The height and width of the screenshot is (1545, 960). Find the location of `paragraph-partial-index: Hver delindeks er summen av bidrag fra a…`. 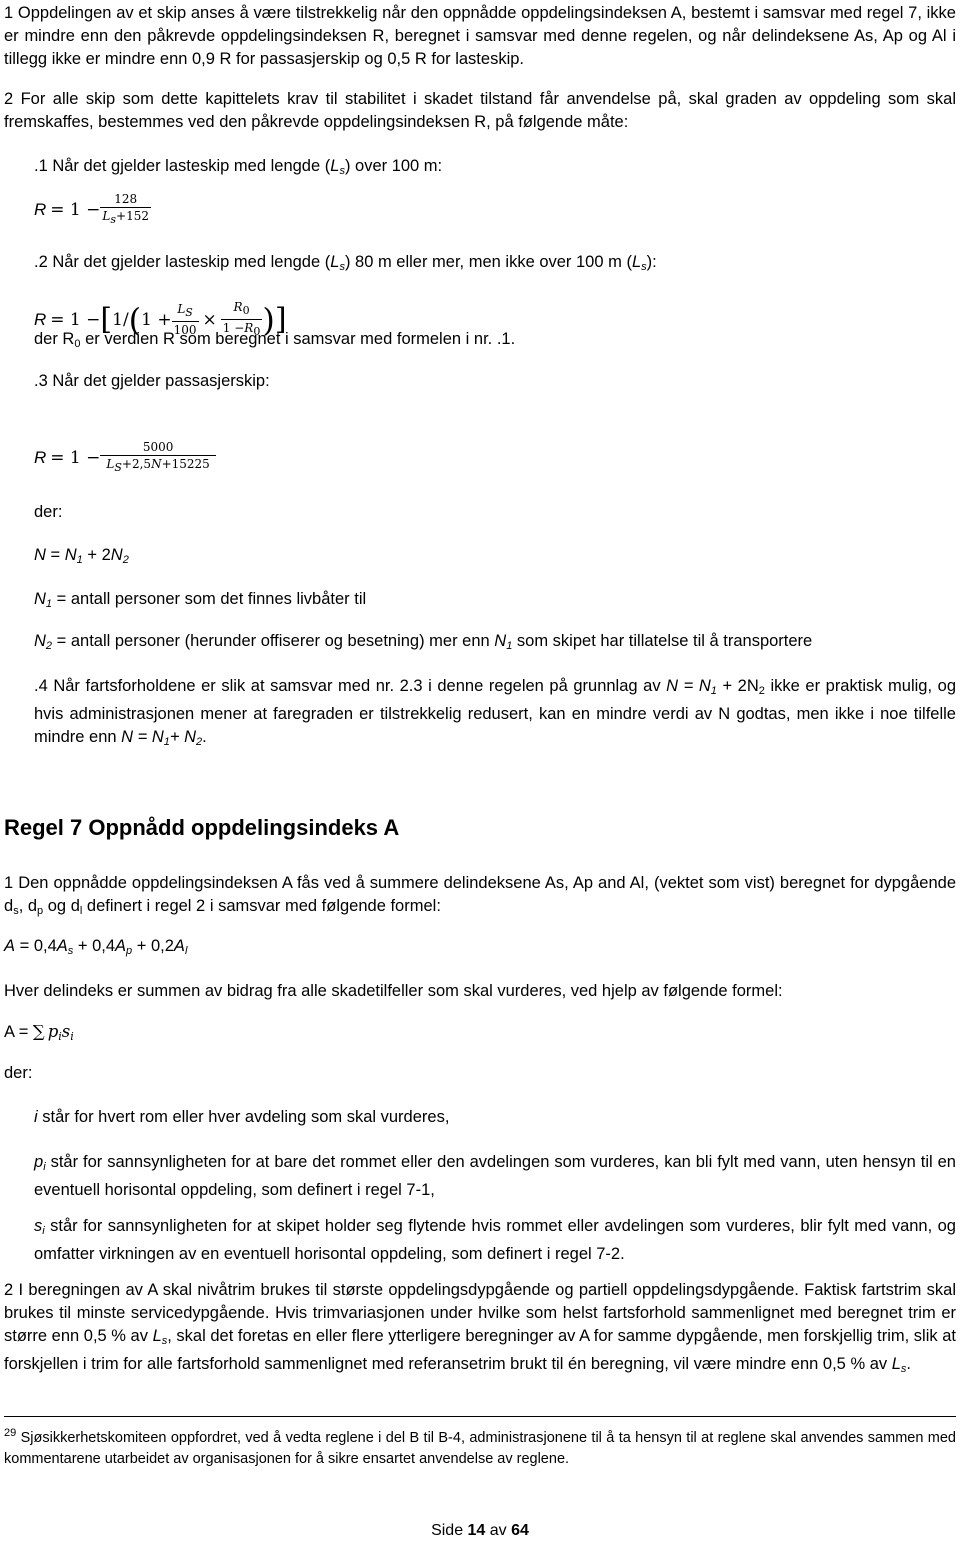

paragraph-partial-index: Hver delindeks er summen av bidrag fra a… is located at coordinates (393, 991).